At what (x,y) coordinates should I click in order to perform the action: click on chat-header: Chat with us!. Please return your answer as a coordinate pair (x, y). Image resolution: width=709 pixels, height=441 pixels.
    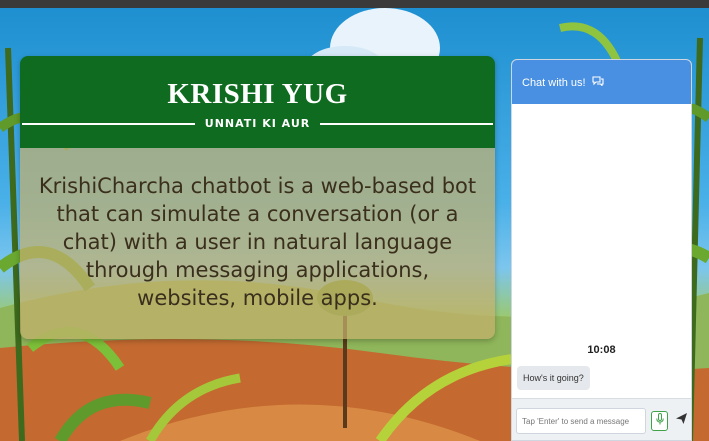
    Looking at the image, I should click on (601, 82).